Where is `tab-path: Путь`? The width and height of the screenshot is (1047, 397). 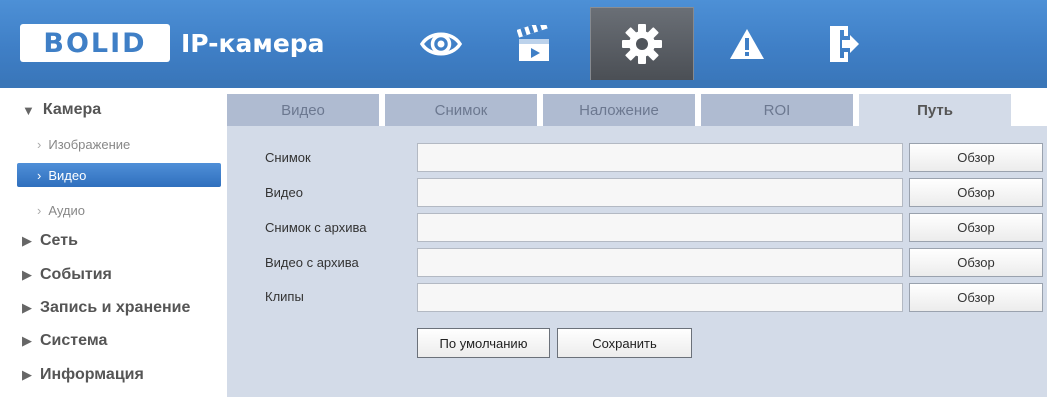
tab-path: Путь is located at coordinates (935, 110).